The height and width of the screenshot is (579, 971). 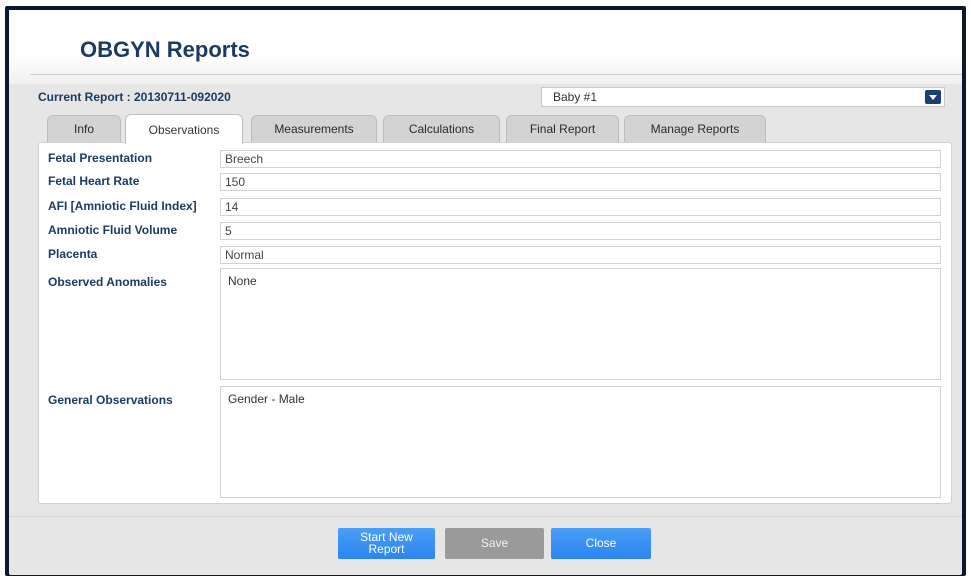 I want to click on save-button: Save, so click(x=494, y=543).